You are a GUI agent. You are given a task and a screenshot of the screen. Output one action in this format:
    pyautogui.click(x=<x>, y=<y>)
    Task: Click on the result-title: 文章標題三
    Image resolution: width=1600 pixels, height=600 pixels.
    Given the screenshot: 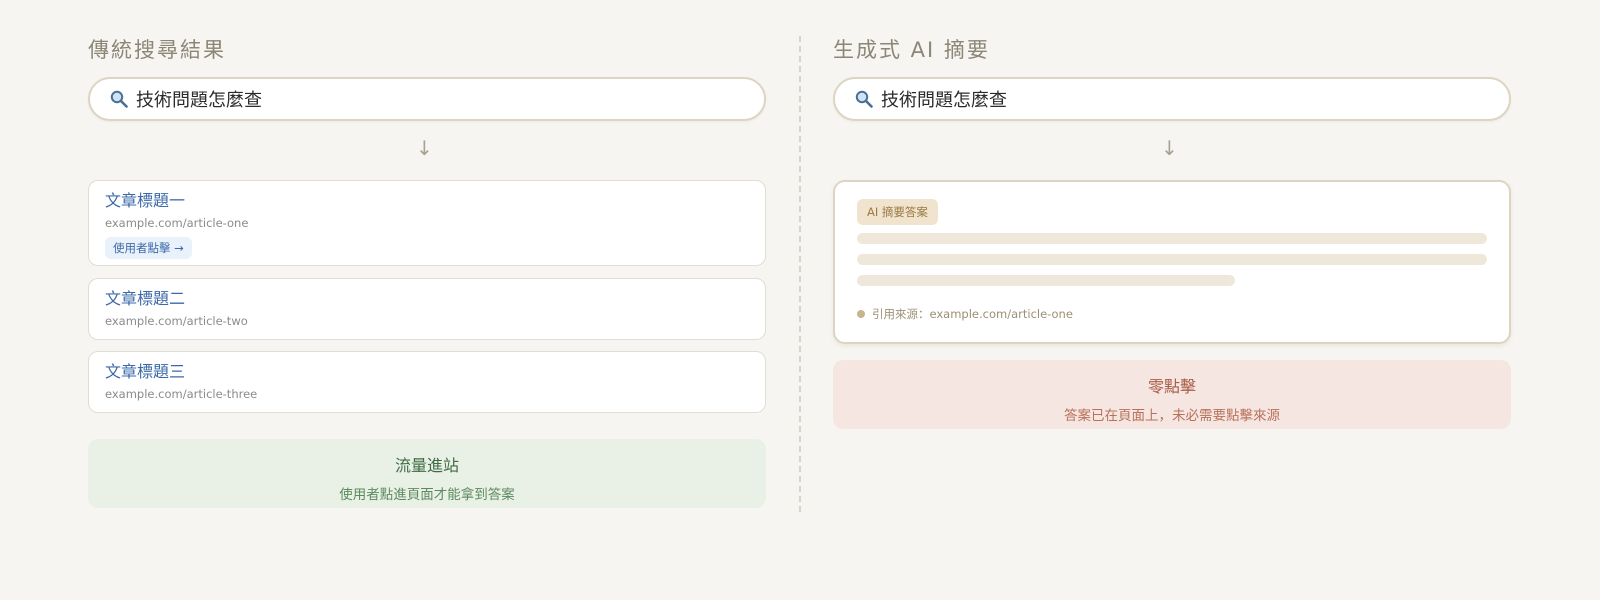 What is the action you would take?
    pyautogui.click(x=427, y=372)
    